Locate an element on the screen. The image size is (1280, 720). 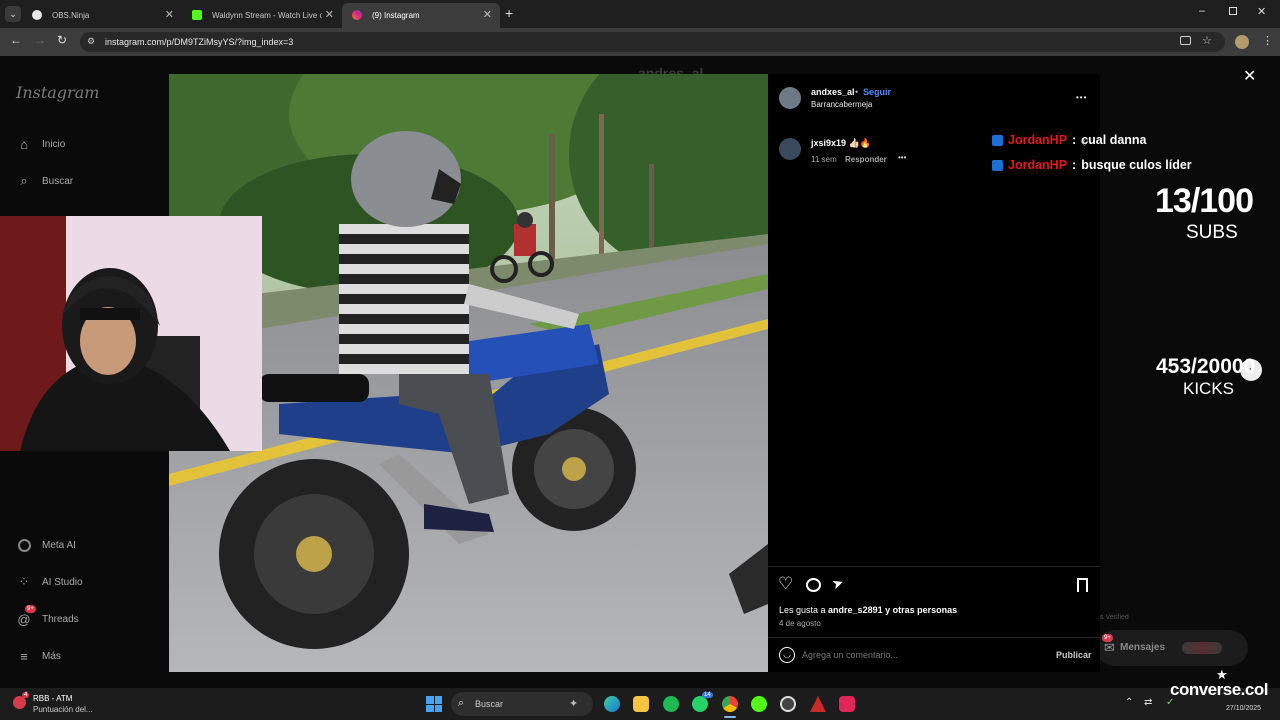
save-bookmark-icon is located at coordinates (1082, 585).